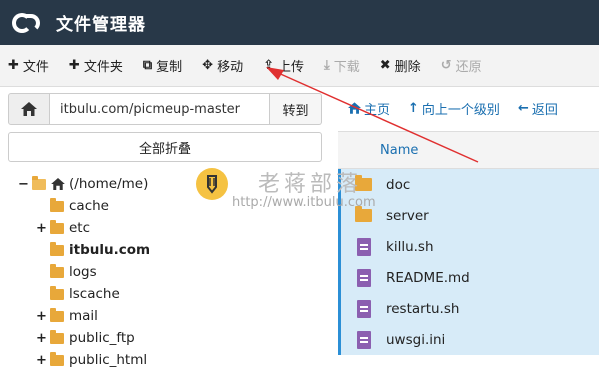  I want to click on file-row-doc: doc, so click(468, 184).